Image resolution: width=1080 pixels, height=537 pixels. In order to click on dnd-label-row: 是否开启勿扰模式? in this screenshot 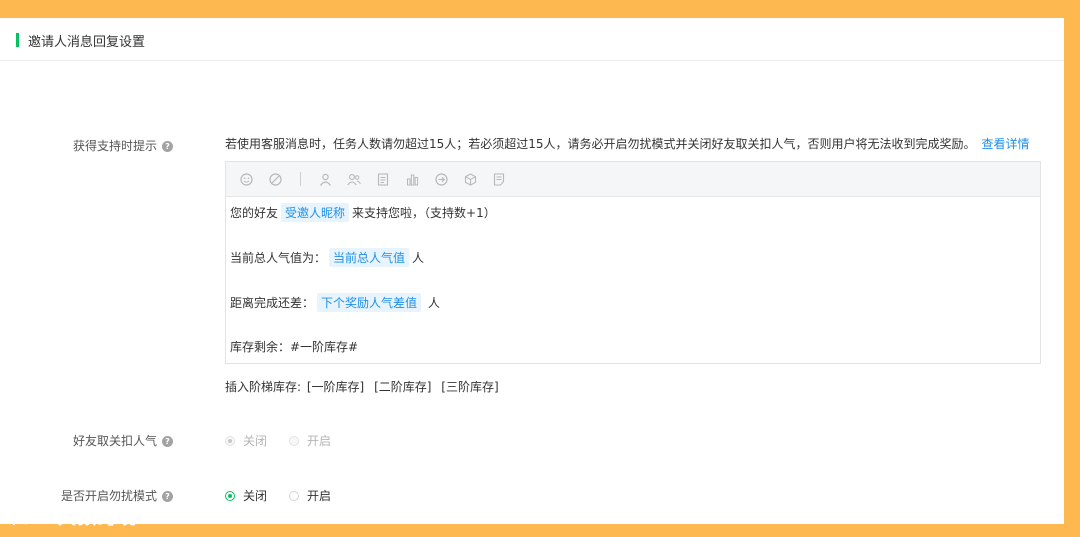, I will do `click(90, 495)`.